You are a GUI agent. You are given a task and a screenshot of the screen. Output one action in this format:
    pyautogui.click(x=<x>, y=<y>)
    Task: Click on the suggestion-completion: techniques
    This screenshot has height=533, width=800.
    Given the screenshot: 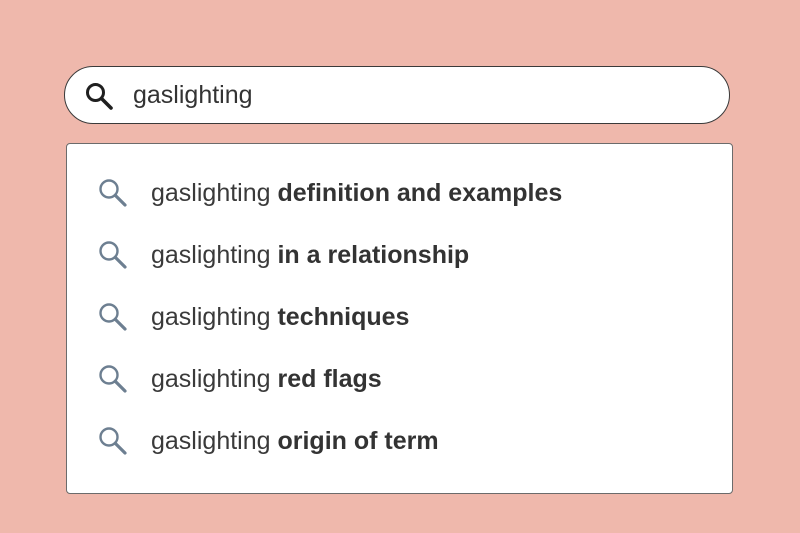 What is the action you would take?
    pyautogui.click(x=343, y=317)
    